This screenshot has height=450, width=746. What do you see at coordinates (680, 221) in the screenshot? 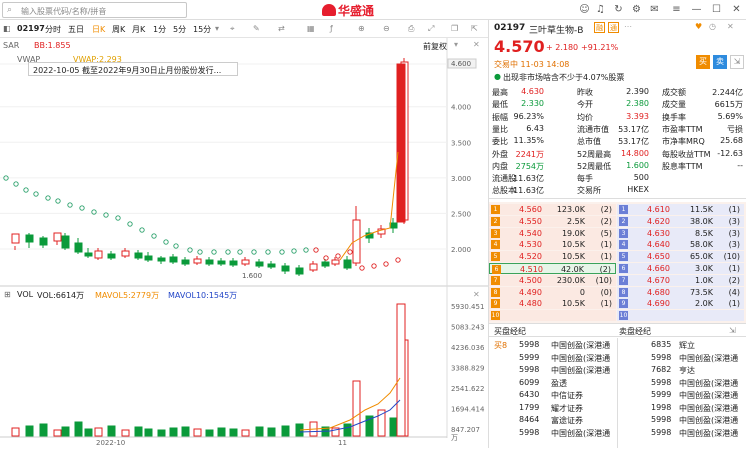
I see `ask-level-row: 2 4.620 38.0K (3)` at bounding box center [680, 221].